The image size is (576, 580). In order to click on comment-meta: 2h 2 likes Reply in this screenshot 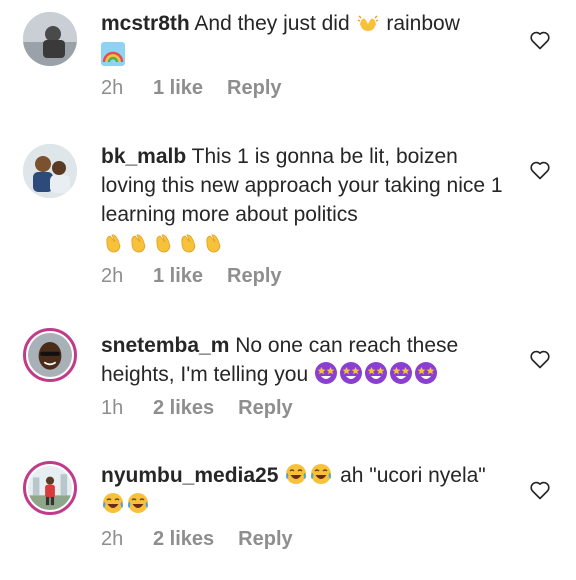, I will do `click(197, 539)`.